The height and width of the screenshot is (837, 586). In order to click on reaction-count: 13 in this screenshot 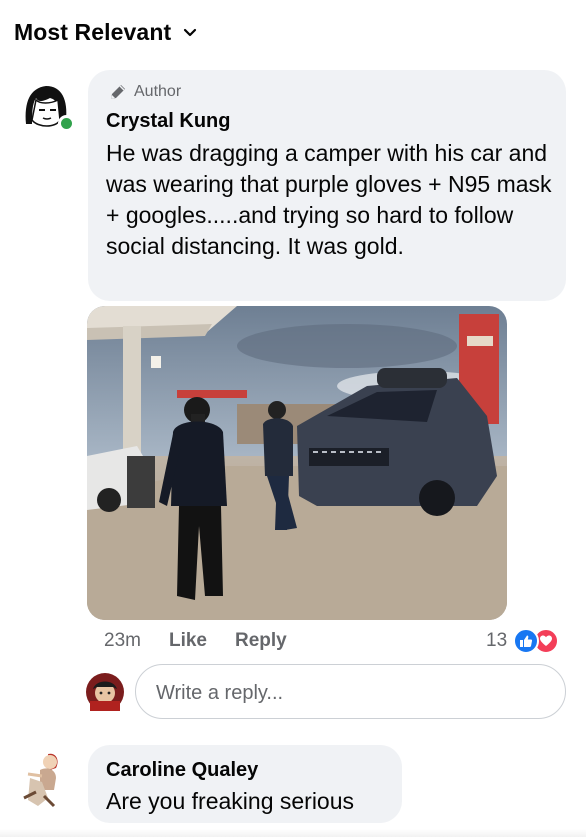, I will do `click(497, 640)`.